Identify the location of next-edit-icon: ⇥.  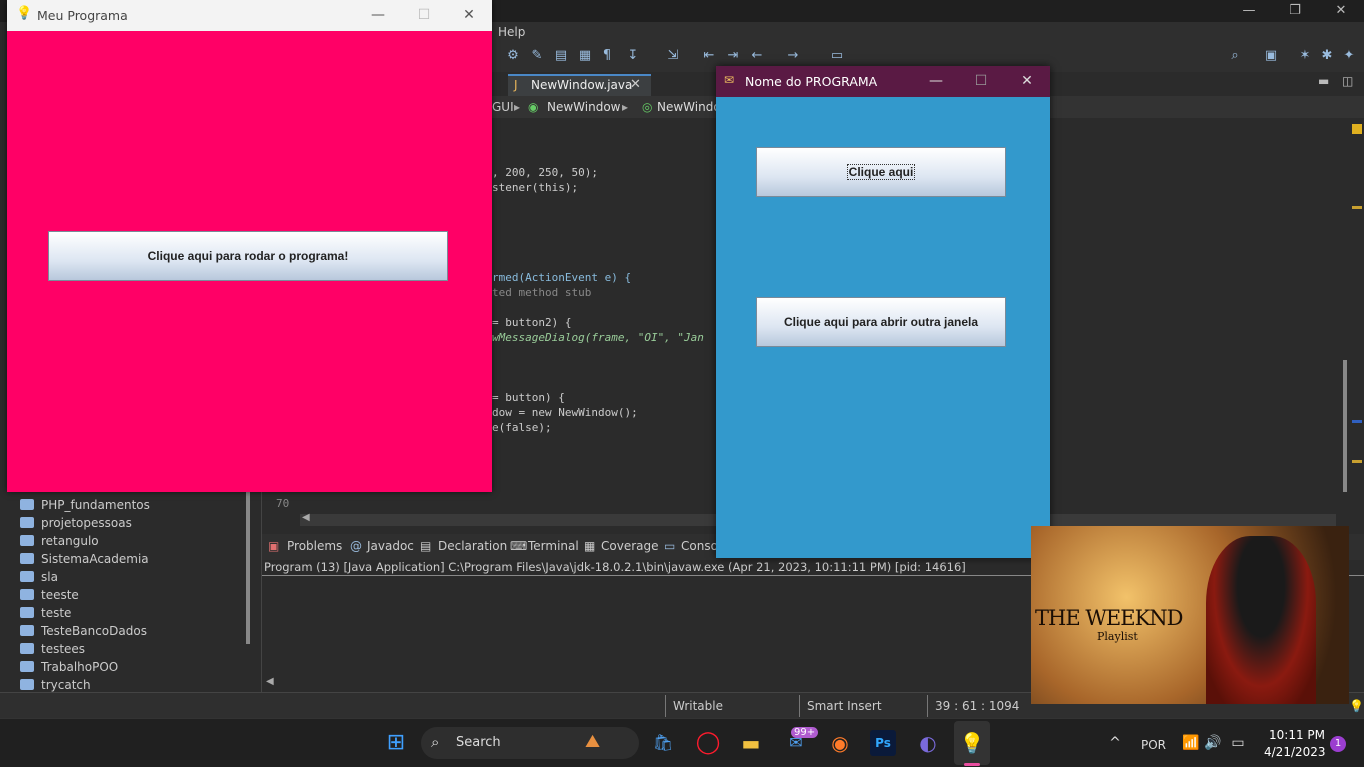
(733, 56).